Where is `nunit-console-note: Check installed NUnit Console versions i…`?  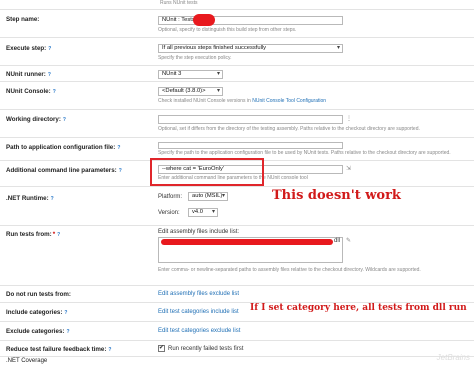
nunit-console-note: Check installed NUnit Console versions i… is located at coordinates (242, 101).